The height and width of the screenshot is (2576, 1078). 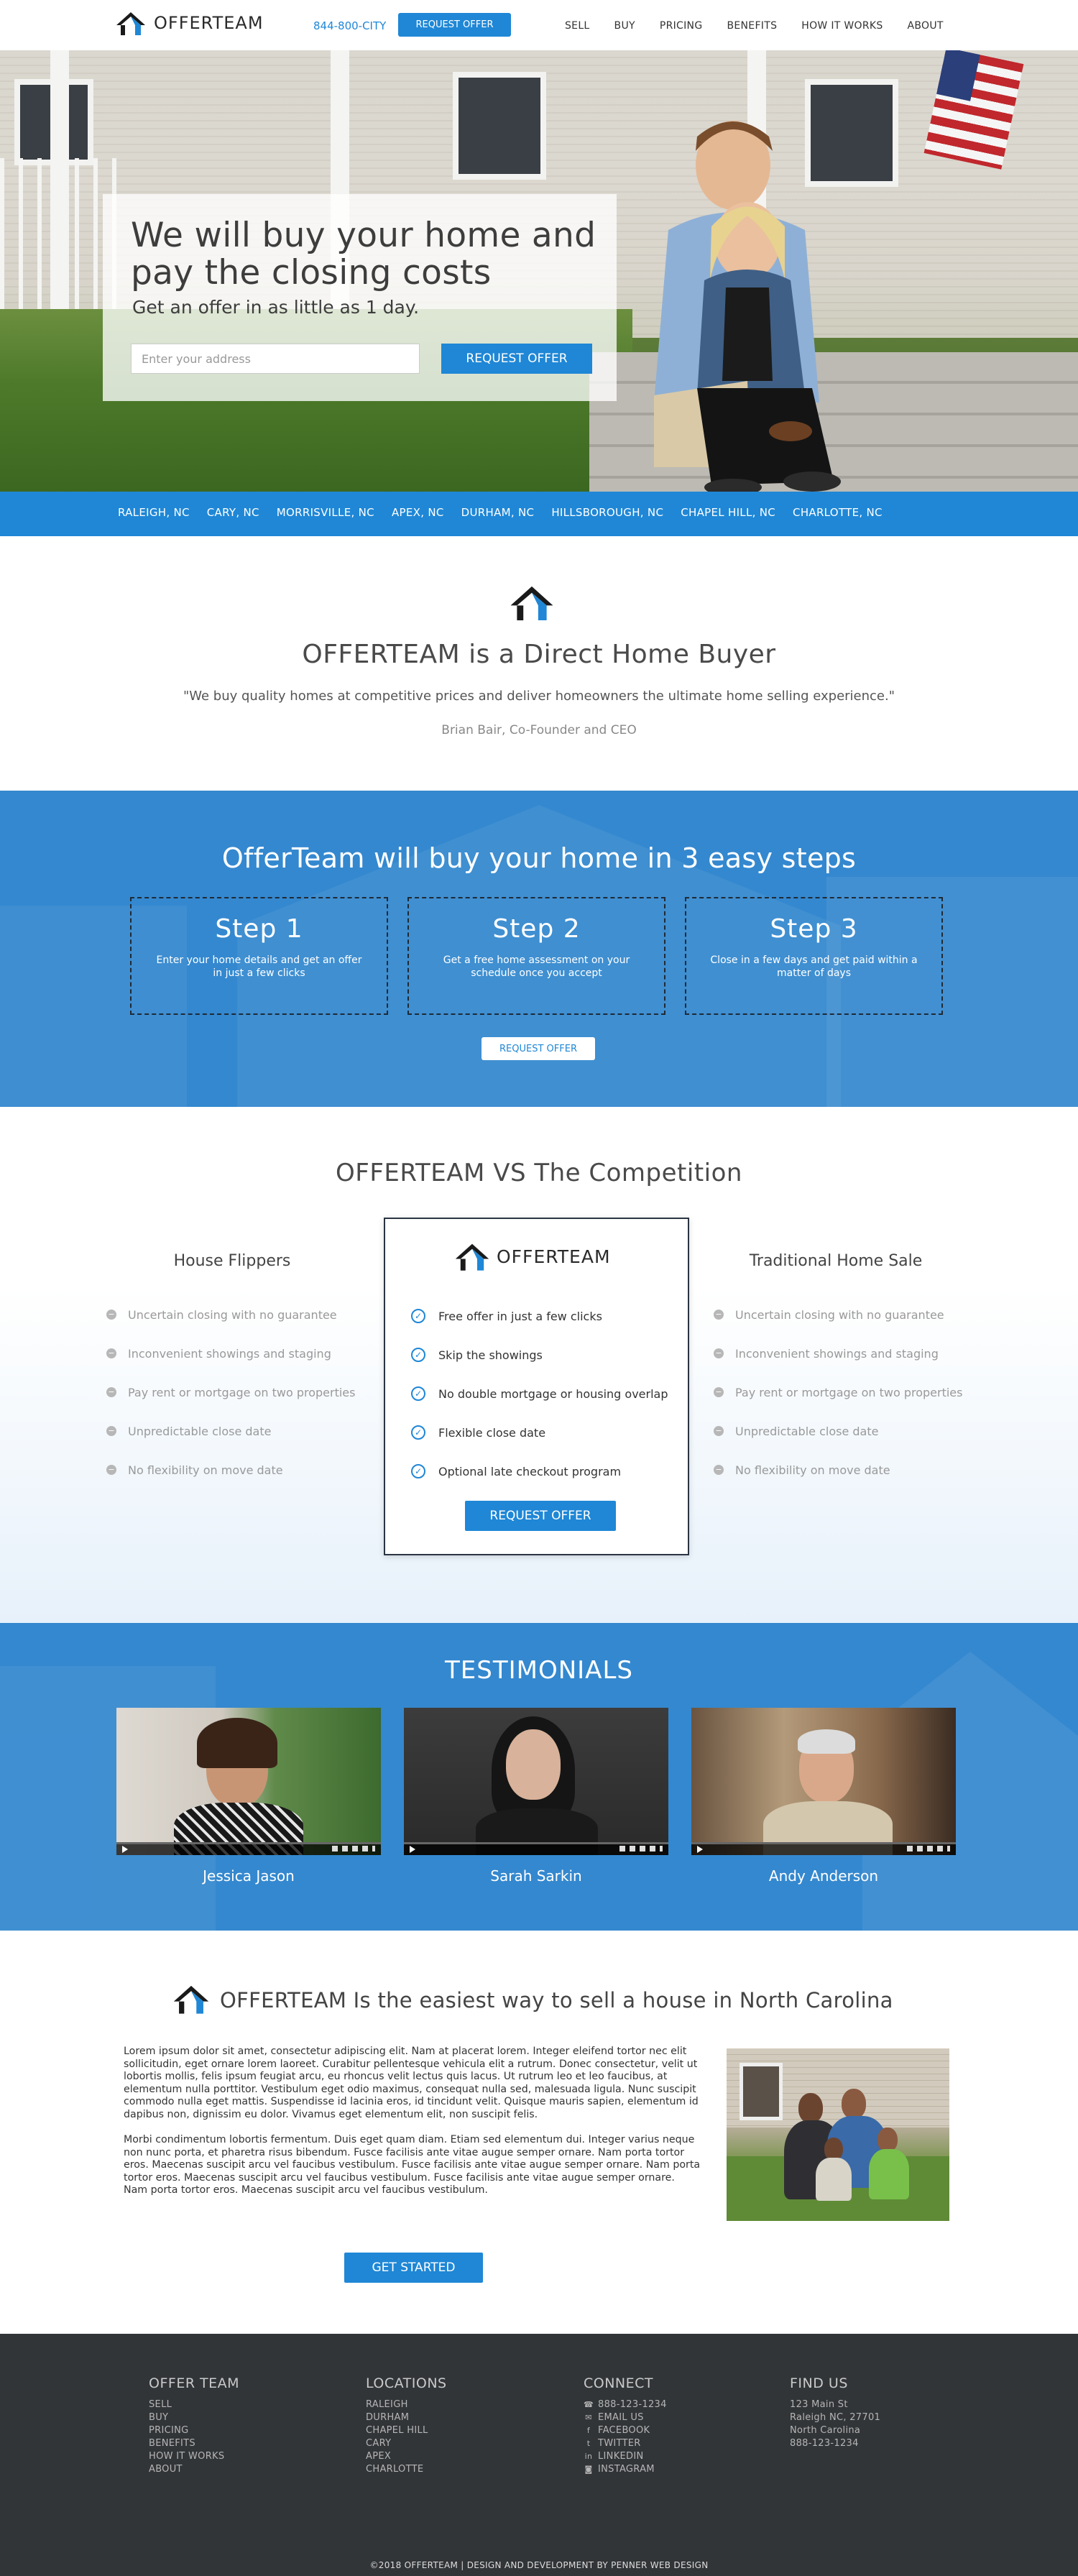 What do you see at coordinates (819, 2383) in the screenshot?
I see `footer-column-title: FIND US` at bounding box center [819, 2383].